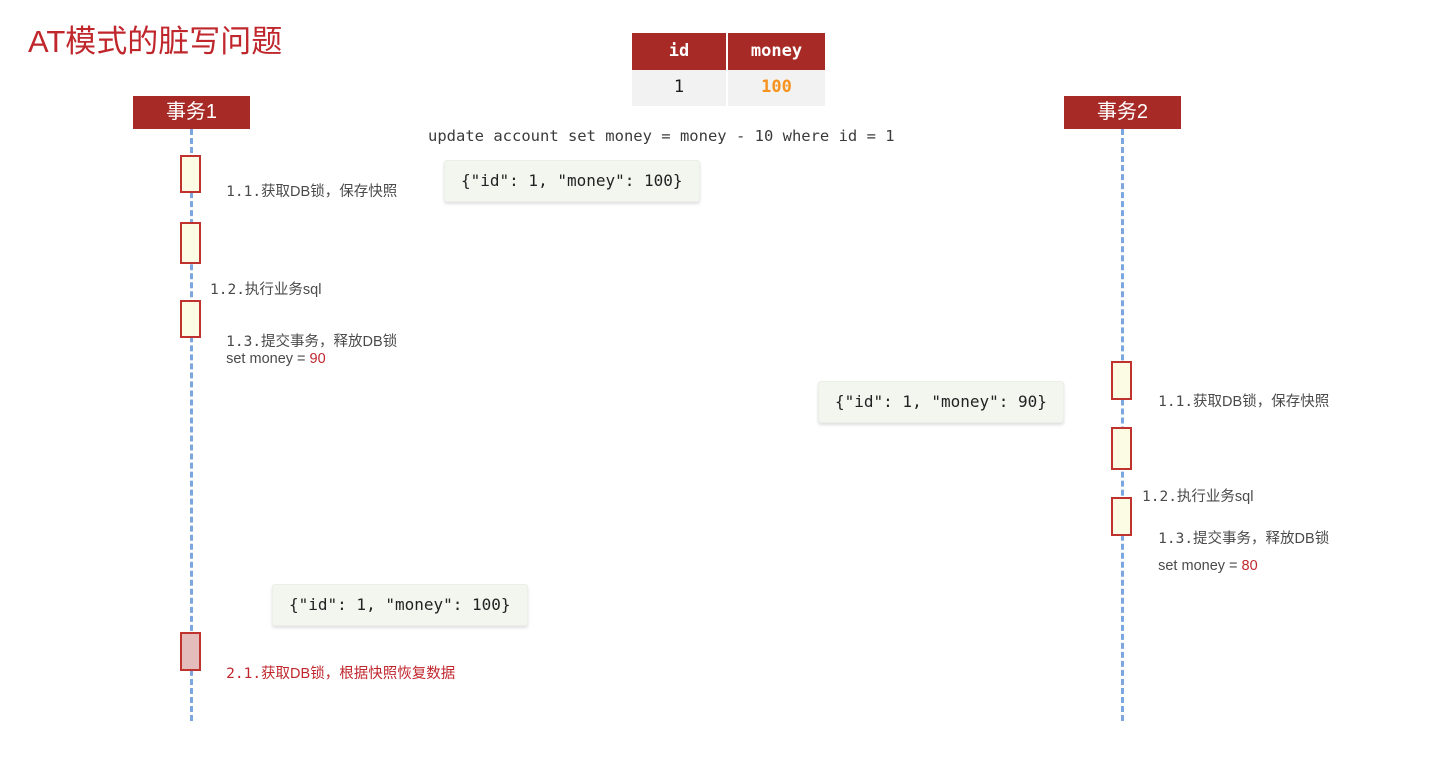  What do you see at coordinates (191, 112) in the screenshot?
I see `actor-header-tx1: 事务1` at bounding box center [191, 112].